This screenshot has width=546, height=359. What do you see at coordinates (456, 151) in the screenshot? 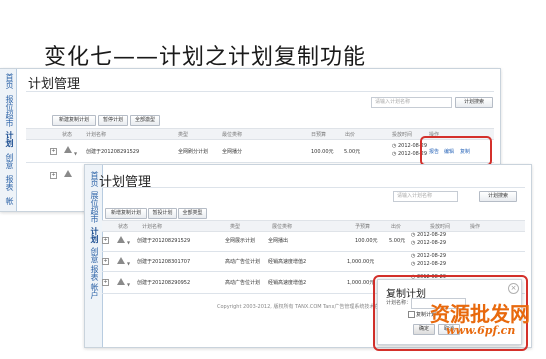
I see `copy-action-highlight` at bounding box center [456, 151].